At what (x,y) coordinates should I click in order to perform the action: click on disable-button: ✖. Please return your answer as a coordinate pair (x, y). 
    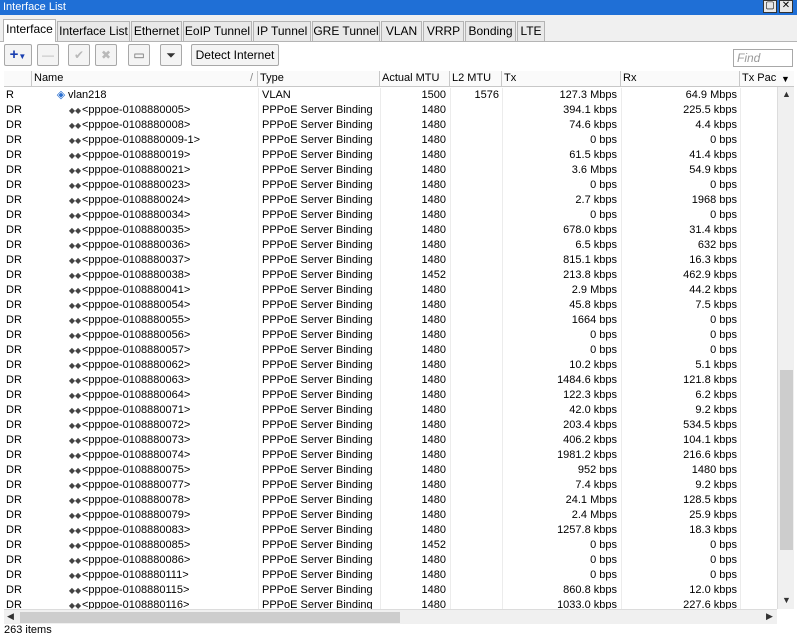
    Looking at the image, I should click on (106, 55).